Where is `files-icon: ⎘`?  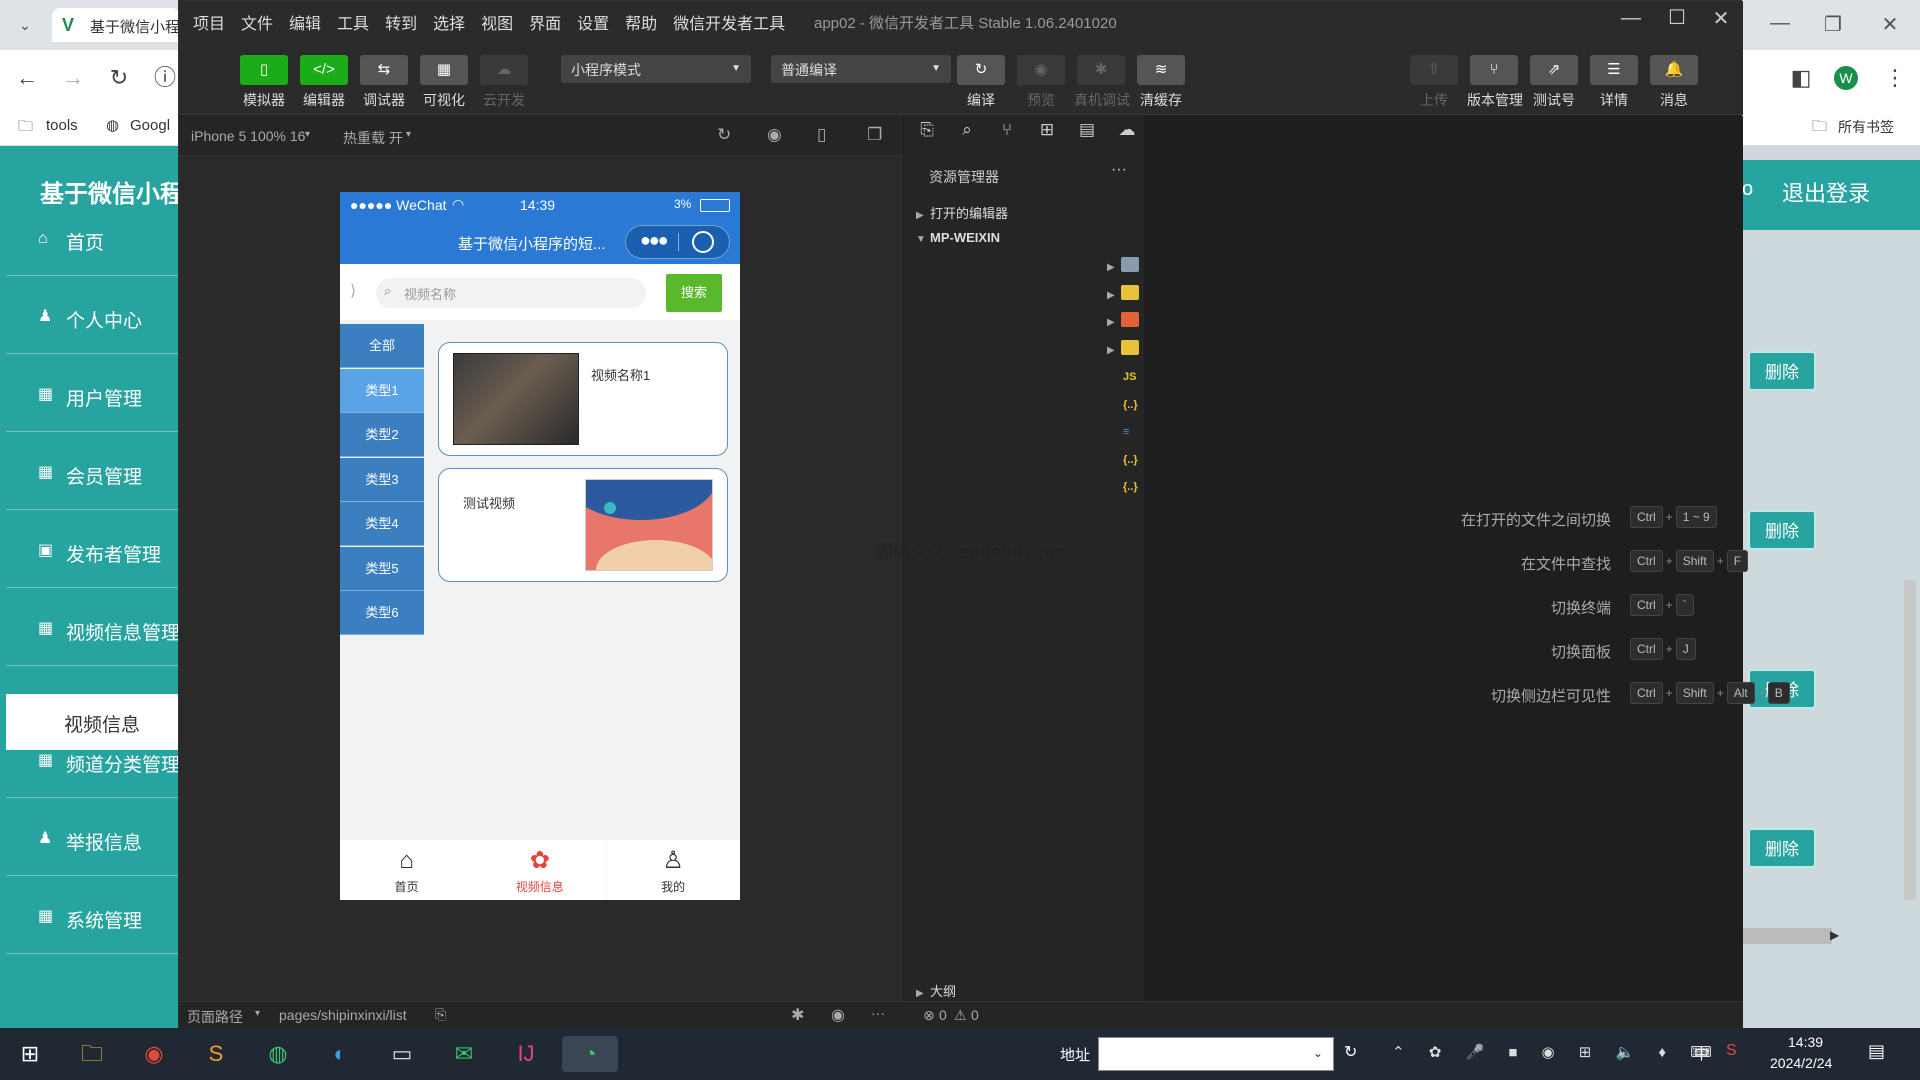
files-icon: ⎘ is located at coordinates (927, 130).